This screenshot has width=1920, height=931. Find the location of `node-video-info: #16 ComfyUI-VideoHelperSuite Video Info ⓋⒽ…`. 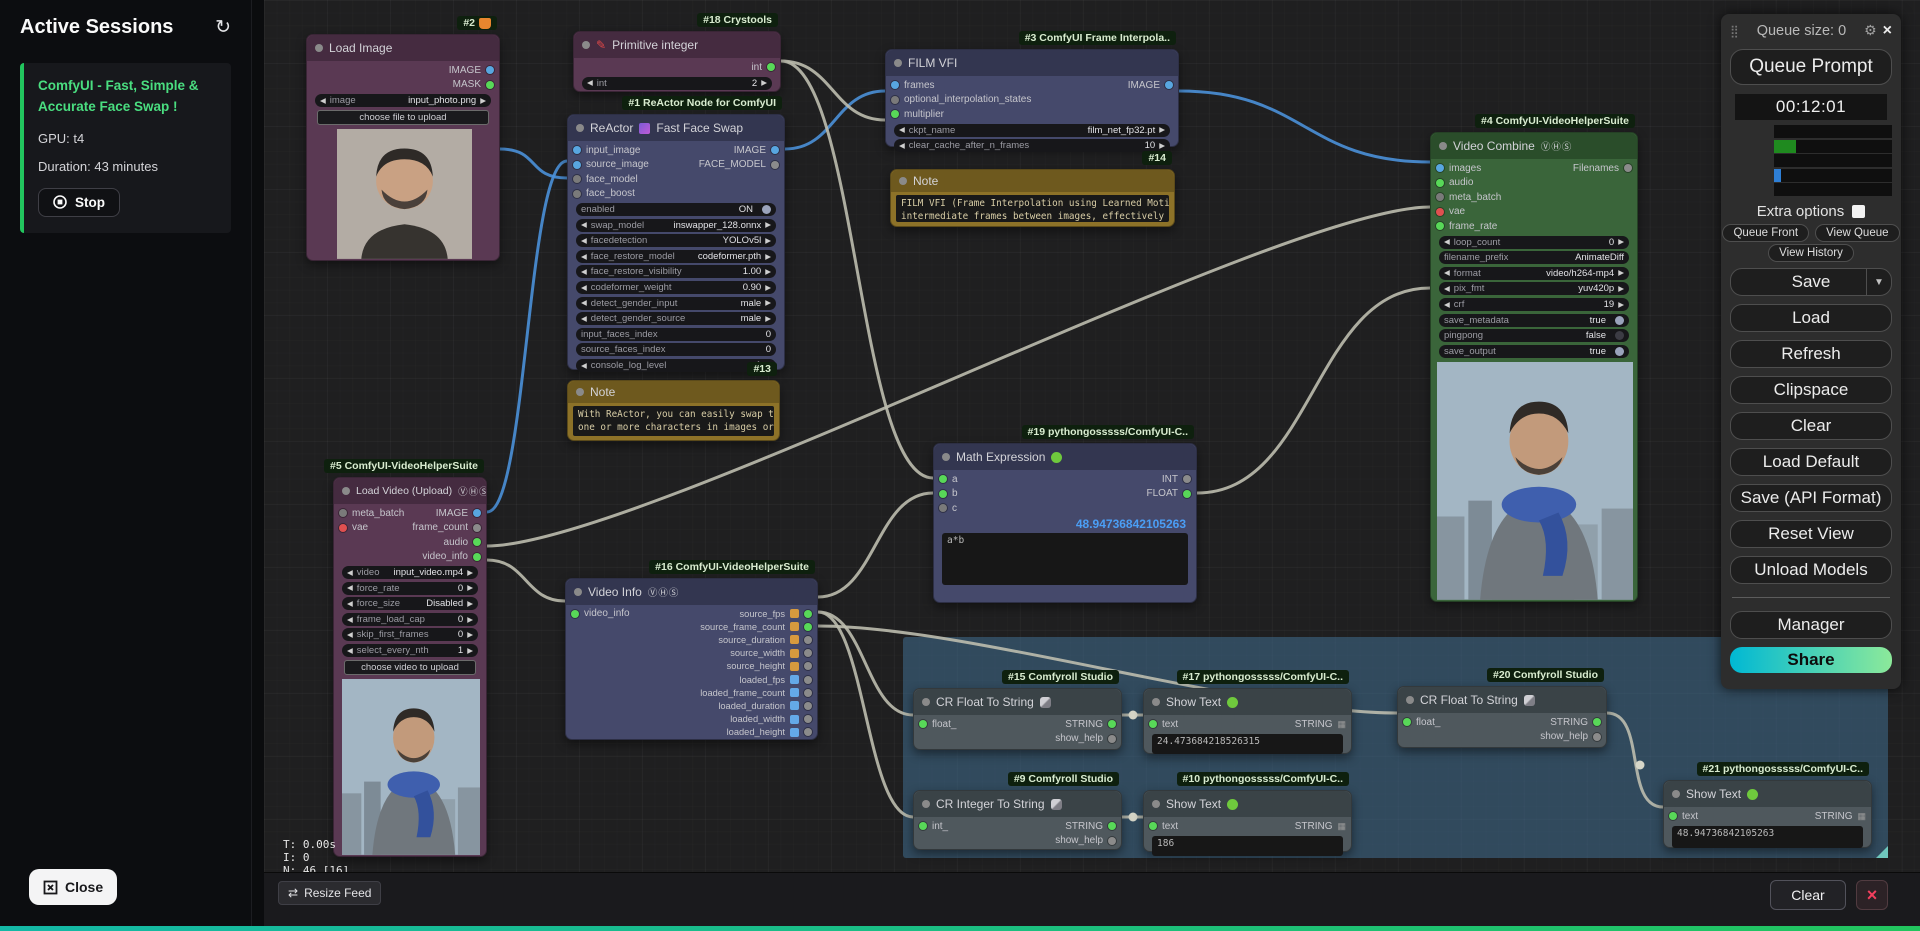

node-video-info: #16 ComfyUI-VideoHelperSuite Video Info ⓋⒽ… is located at coordinates (691, 650).